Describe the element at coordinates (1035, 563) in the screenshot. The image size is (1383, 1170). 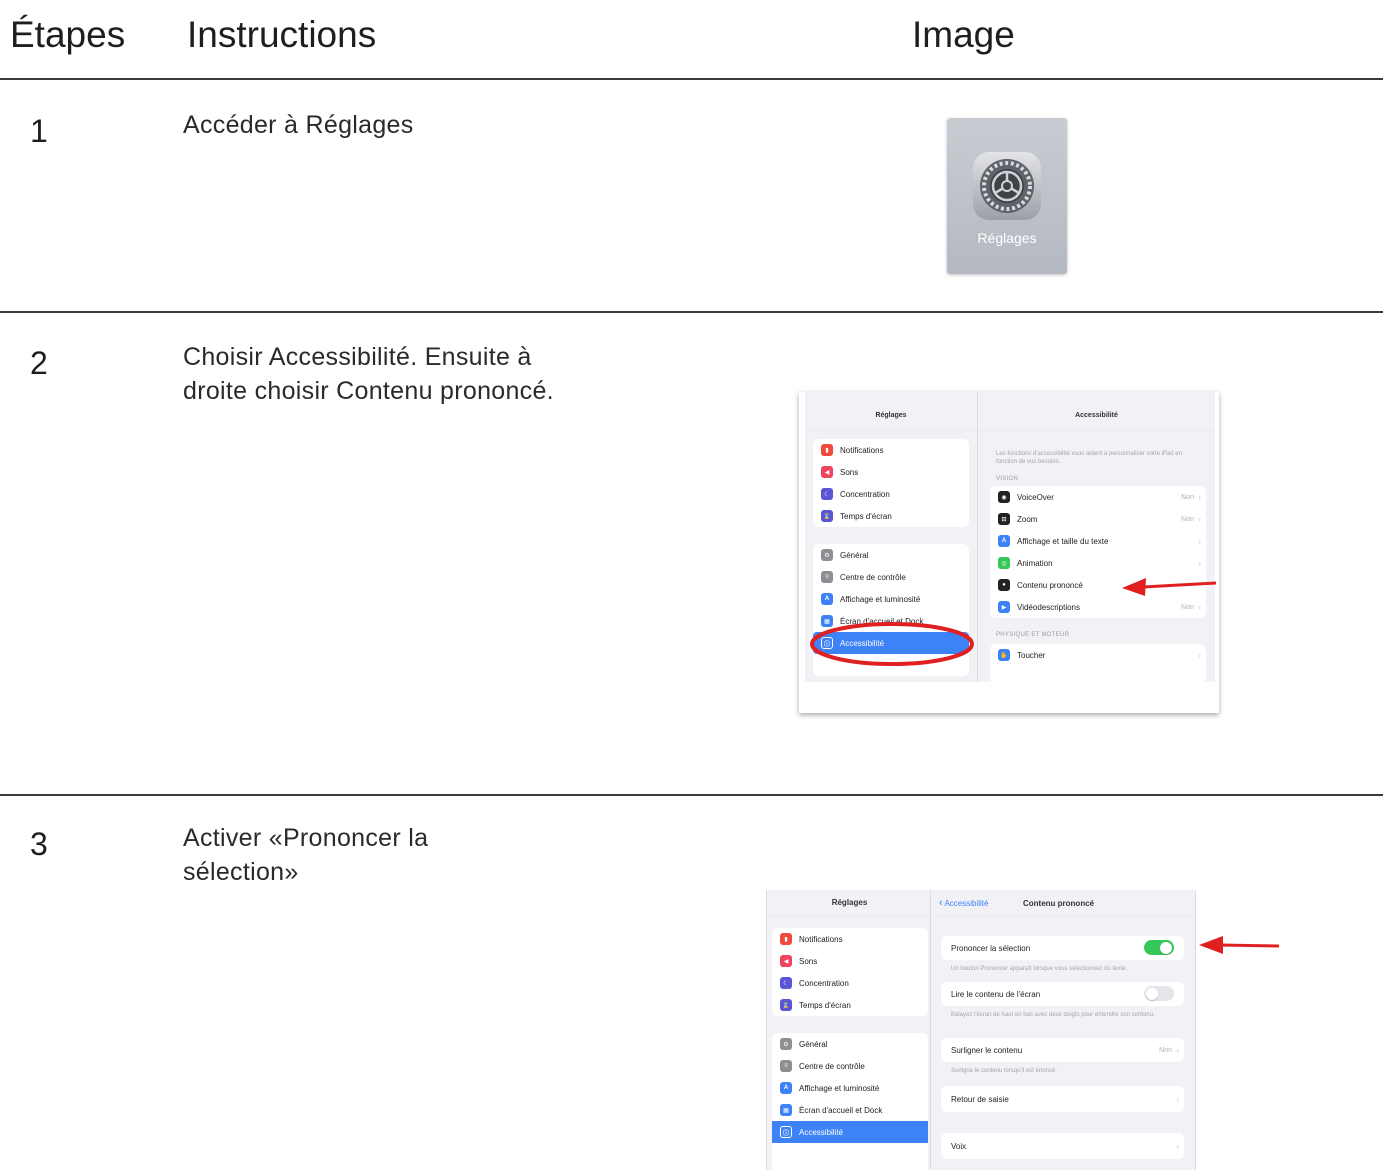
I see `row-label: Animation` at that location.